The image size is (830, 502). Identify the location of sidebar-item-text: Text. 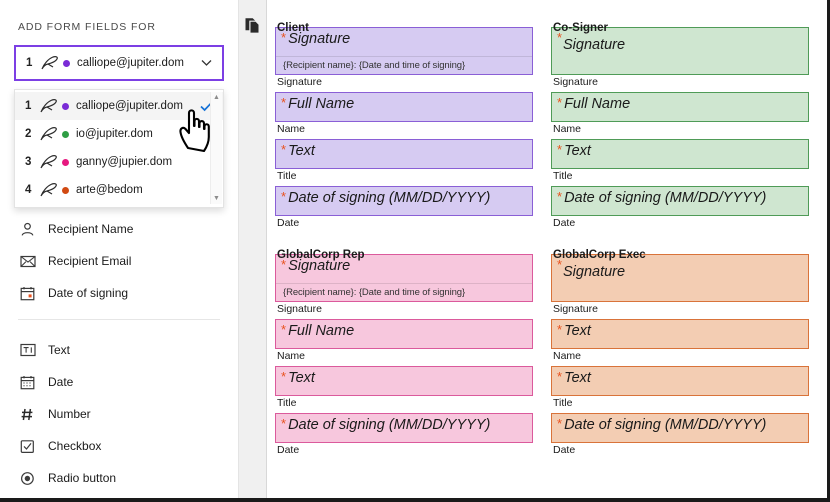
(119, 350).